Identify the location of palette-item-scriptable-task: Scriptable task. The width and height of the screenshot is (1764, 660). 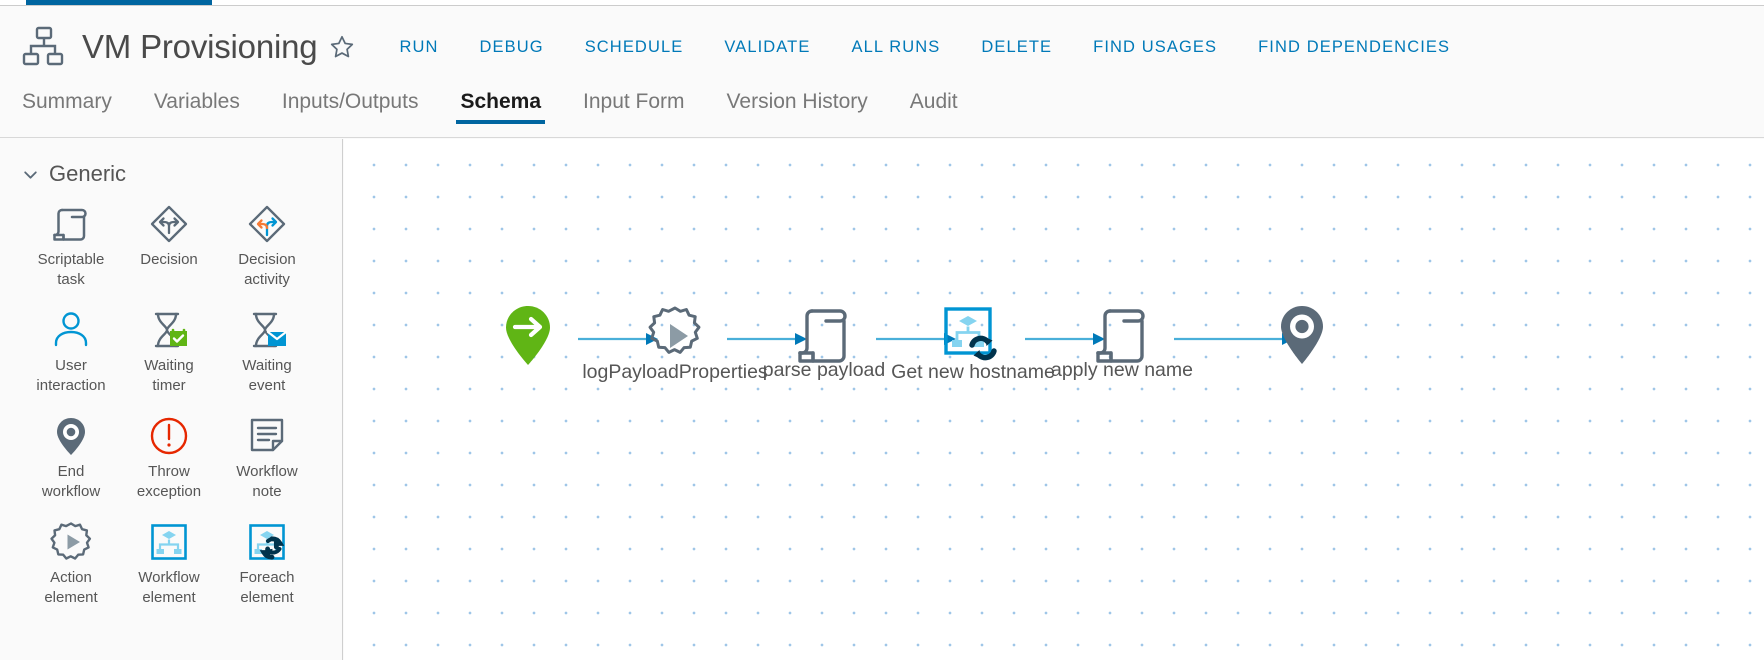
(71, 248).